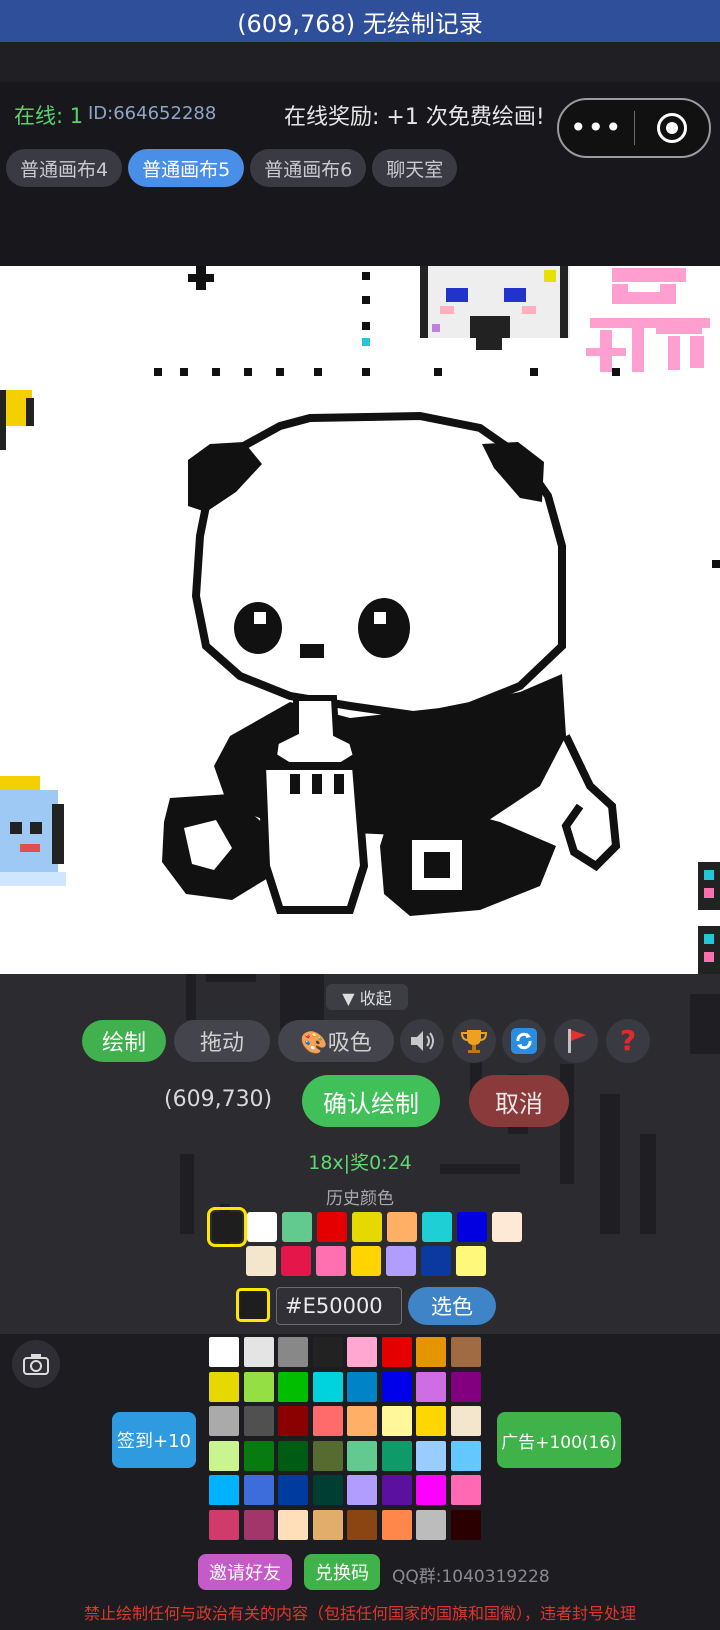 This screenshot has width=720, height=1630. What do you see at coordinates (64, 168) in the screenshot?
I see `tab-canvas-4: 普通画布4` at bounding box center [64, 168].